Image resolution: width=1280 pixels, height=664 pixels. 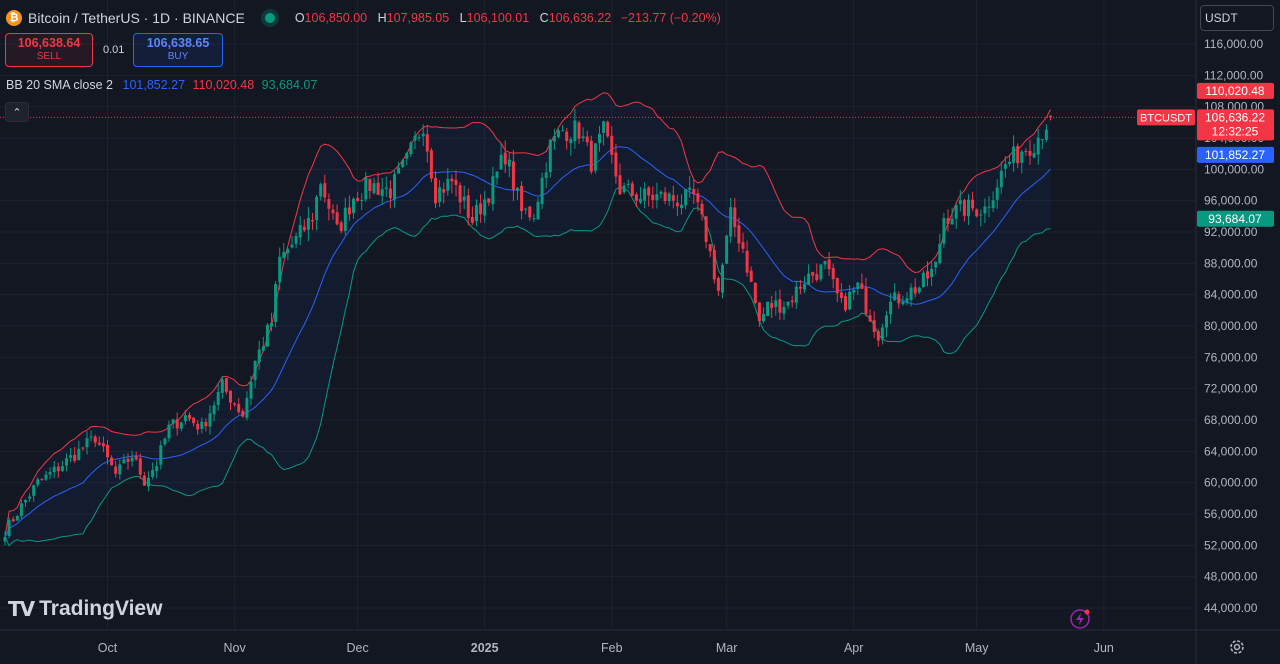 What do you see at coordinates (59, 85) in the screenshot?
I see `indicator-name: BB 20 SMA close 2` at bounding box center [59, 85].